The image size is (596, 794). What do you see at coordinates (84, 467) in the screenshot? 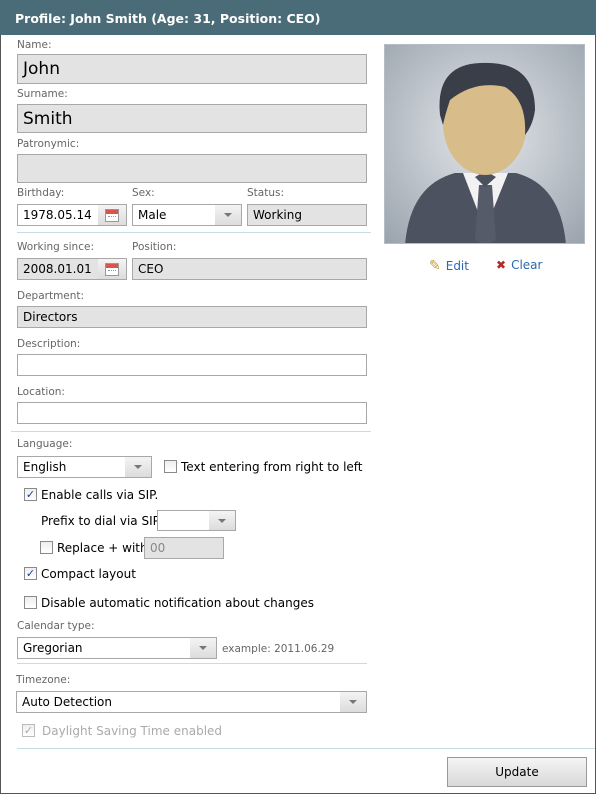
I see `language-select: English` at bounding box center [84, 467].